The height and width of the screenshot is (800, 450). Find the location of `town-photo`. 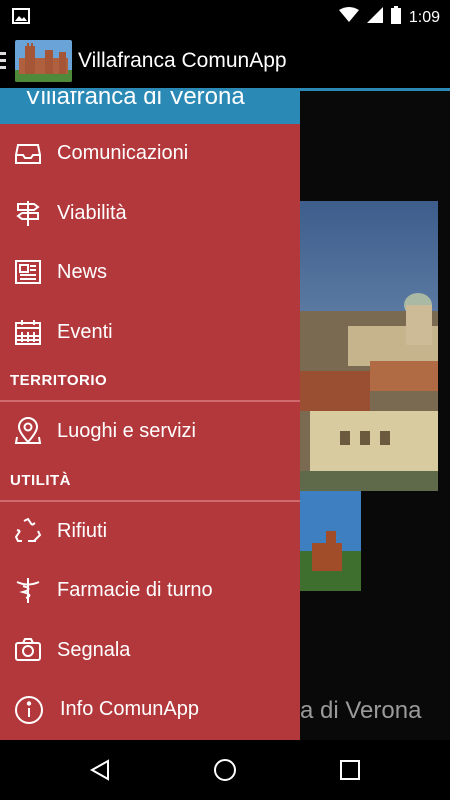

town-photo is located at coordinates (369, 346).